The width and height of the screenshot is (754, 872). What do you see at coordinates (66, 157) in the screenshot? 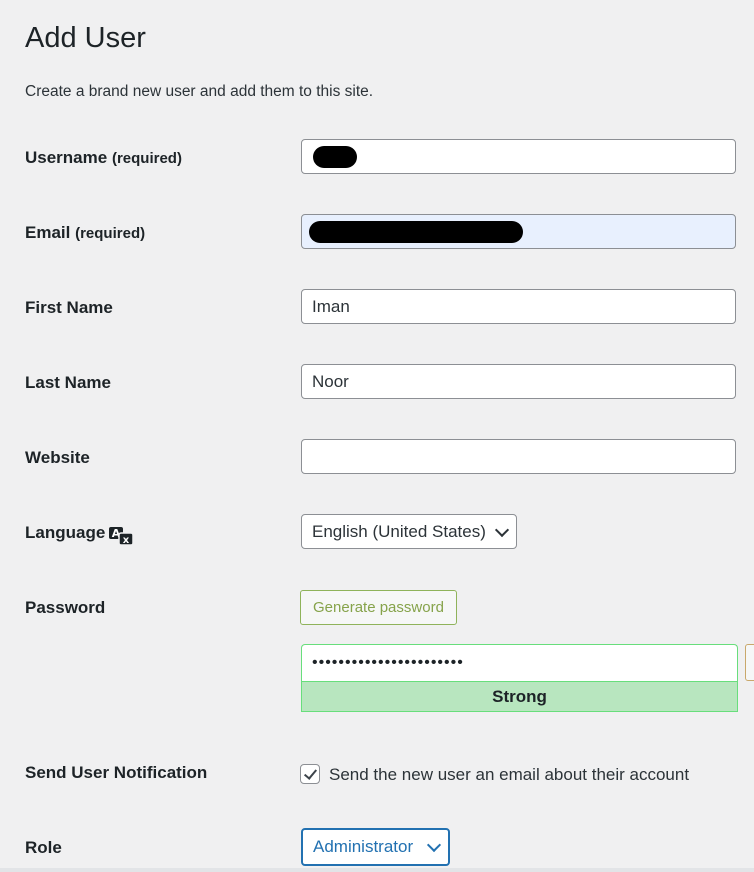
I see `username-label-text: Username` at bounding box center [66, 157].